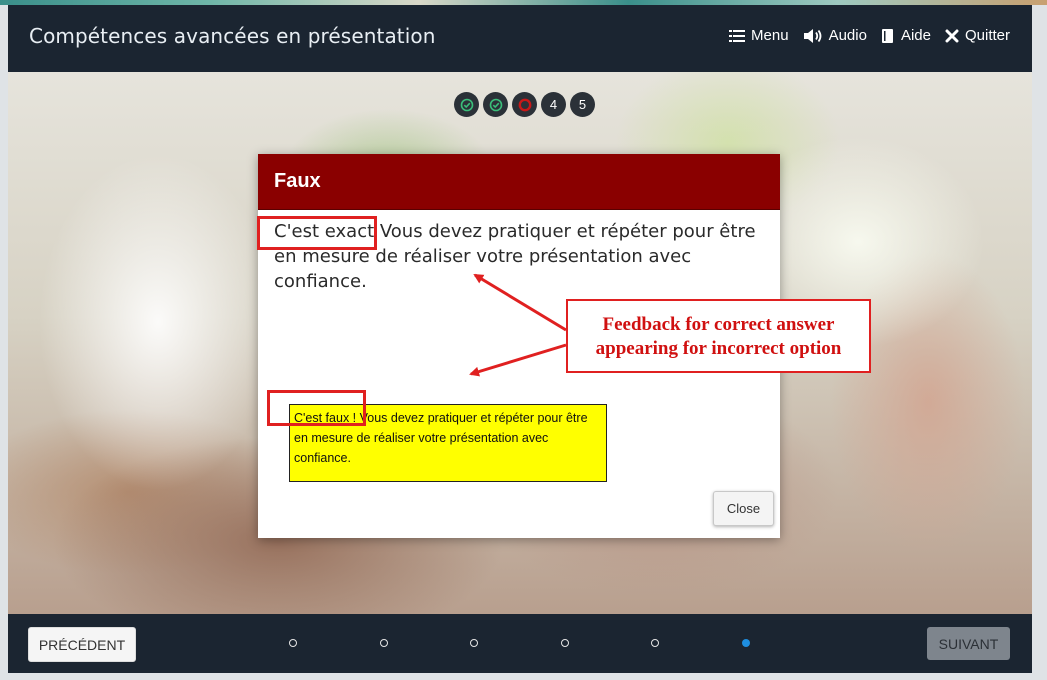 The image size is (1047, 680). I want to click on annotation-line-1: Feedback for correct answer, so click(718, 324).